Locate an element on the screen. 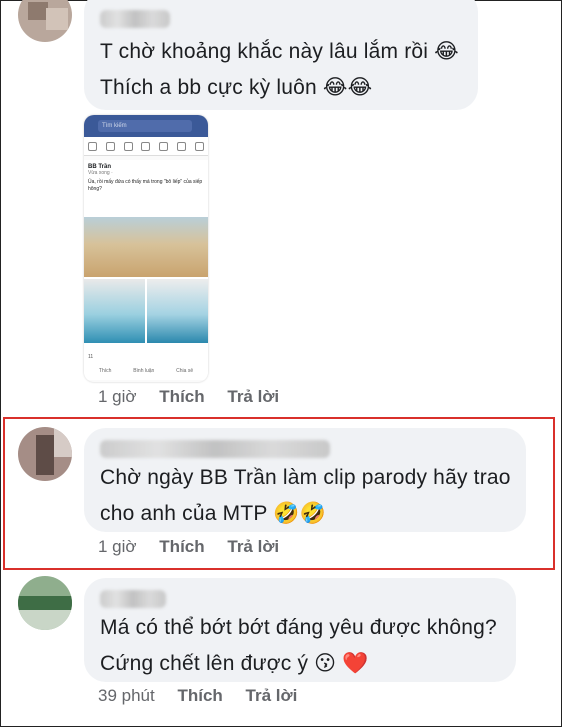 Image resolution: width=562 pixels, height=727 pixels. comment-text-line: Cứng chết lên được ý 😗 ❤️ is located at coordinates (234, 663).